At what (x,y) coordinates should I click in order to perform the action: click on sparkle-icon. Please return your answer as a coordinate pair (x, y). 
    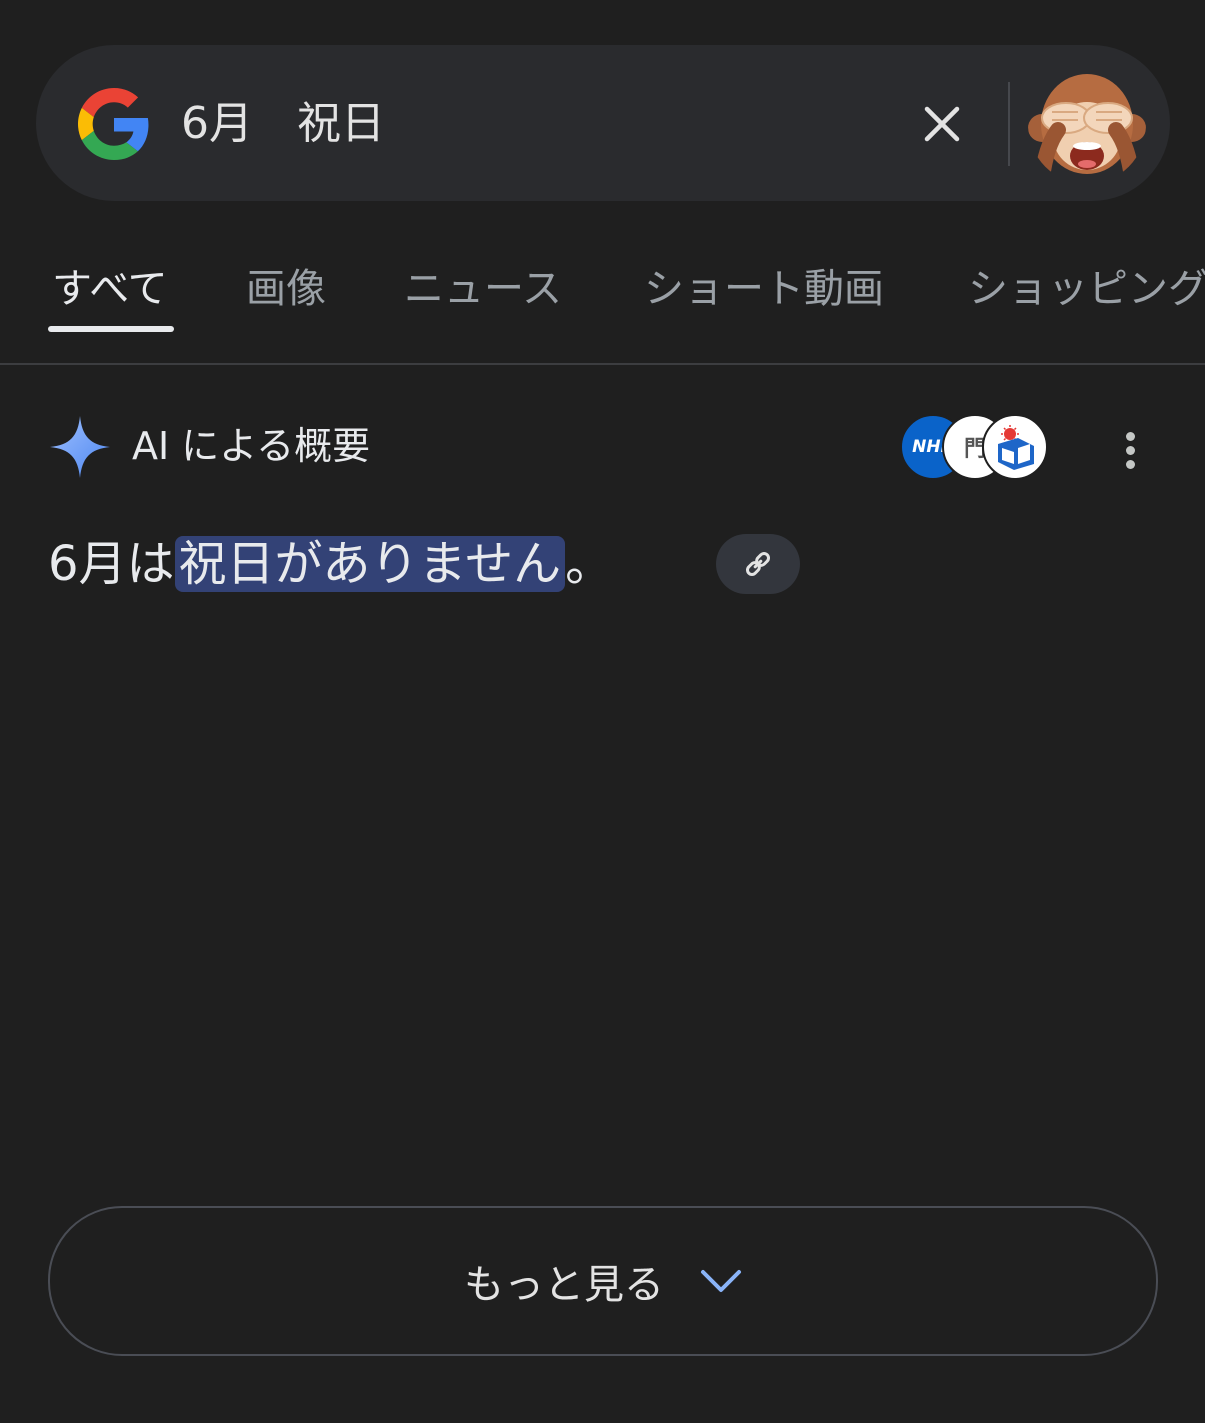
    Looking at the image, I should click on (80, 447).